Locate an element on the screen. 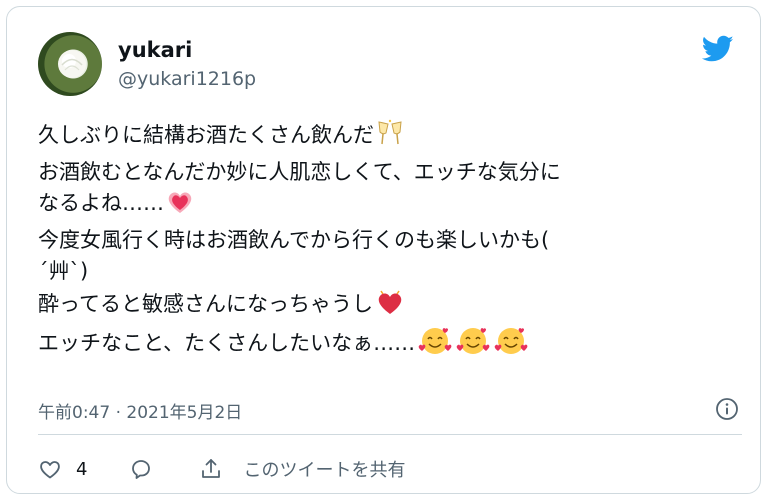  avatar is located at coordinates (70, 64).